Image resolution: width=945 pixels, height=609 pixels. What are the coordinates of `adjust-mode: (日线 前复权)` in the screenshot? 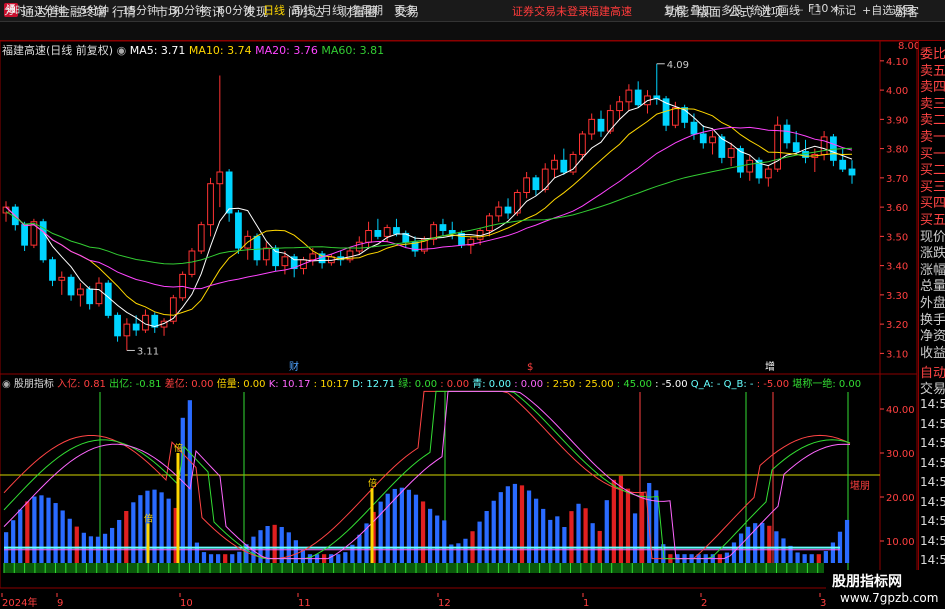 It's located at (80, 50).